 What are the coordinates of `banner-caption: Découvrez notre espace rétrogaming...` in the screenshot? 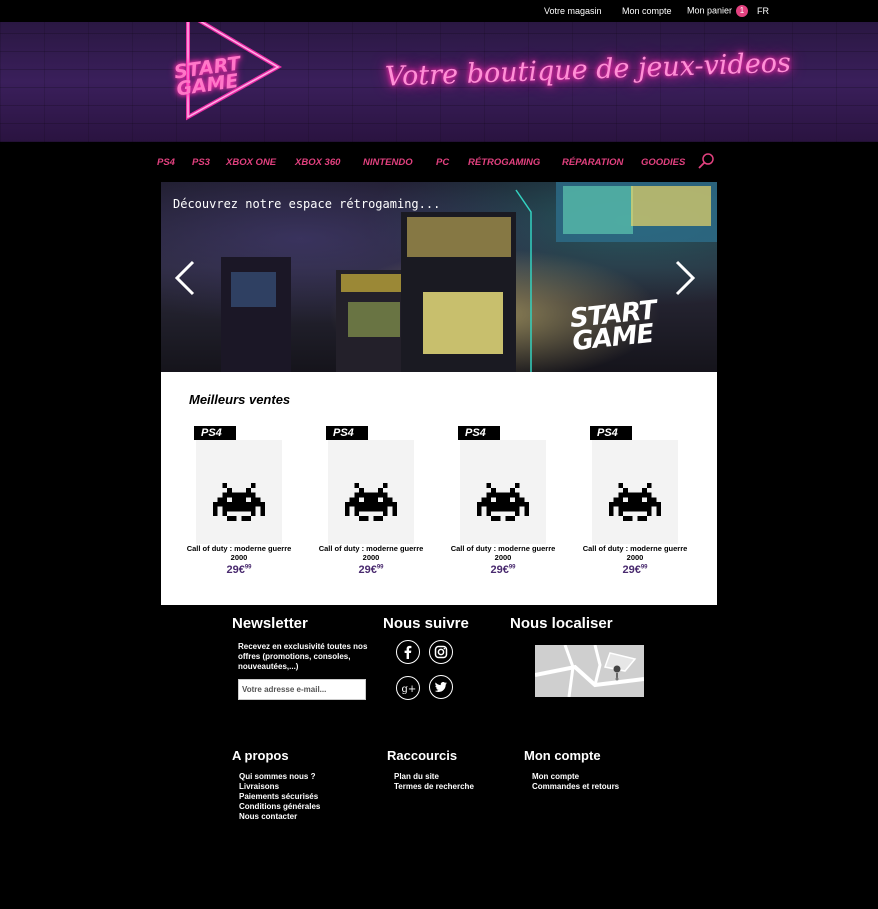 It's located at (307, 204).